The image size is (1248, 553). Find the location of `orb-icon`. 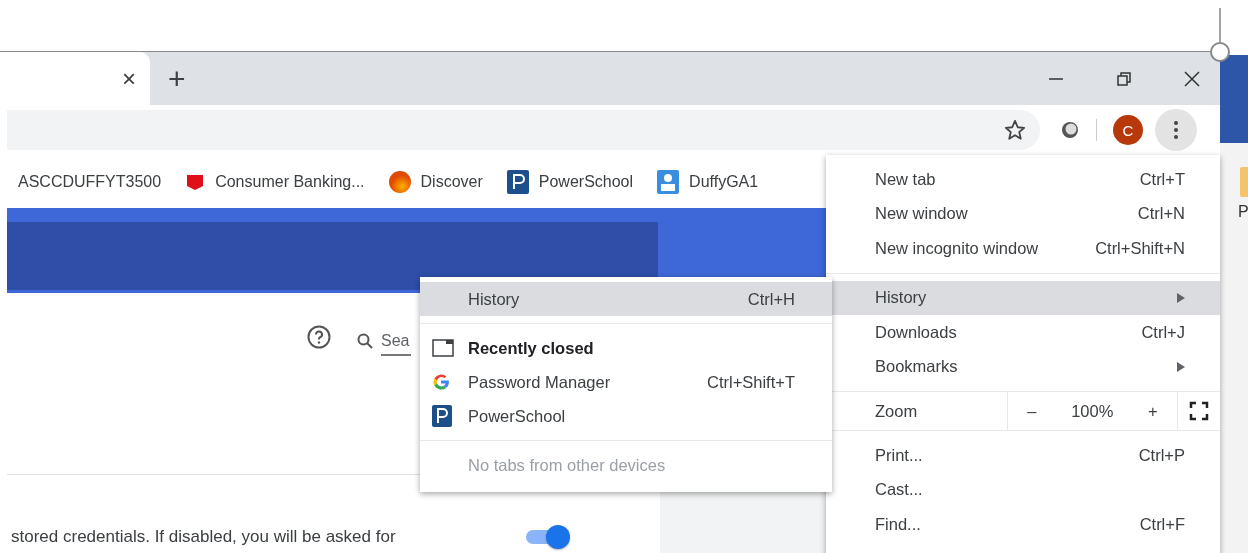

orb-icon is located at coordinates (399, 181).